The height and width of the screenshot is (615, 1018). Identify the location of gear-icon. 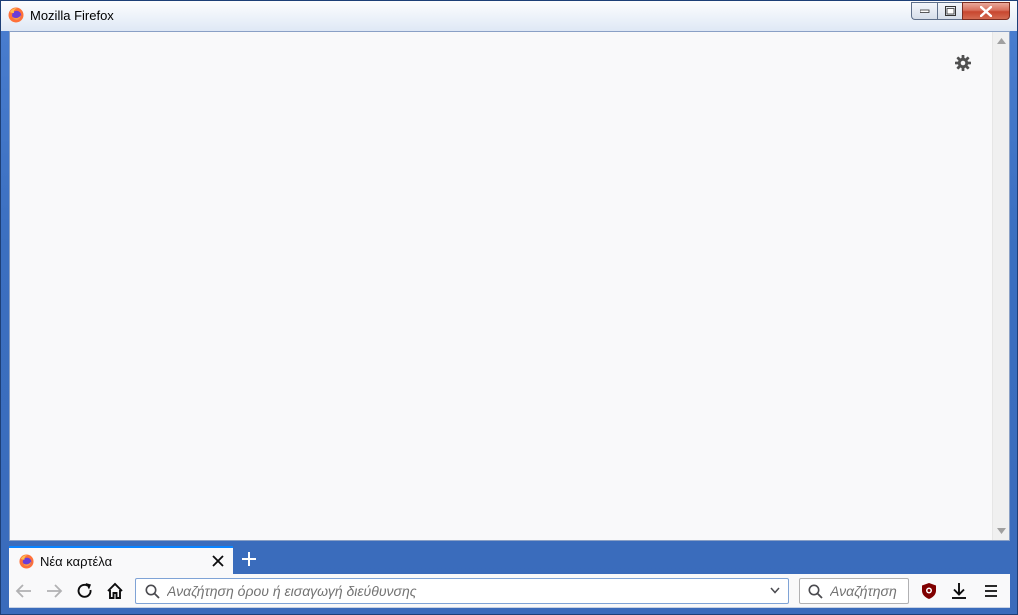
(963, 63).